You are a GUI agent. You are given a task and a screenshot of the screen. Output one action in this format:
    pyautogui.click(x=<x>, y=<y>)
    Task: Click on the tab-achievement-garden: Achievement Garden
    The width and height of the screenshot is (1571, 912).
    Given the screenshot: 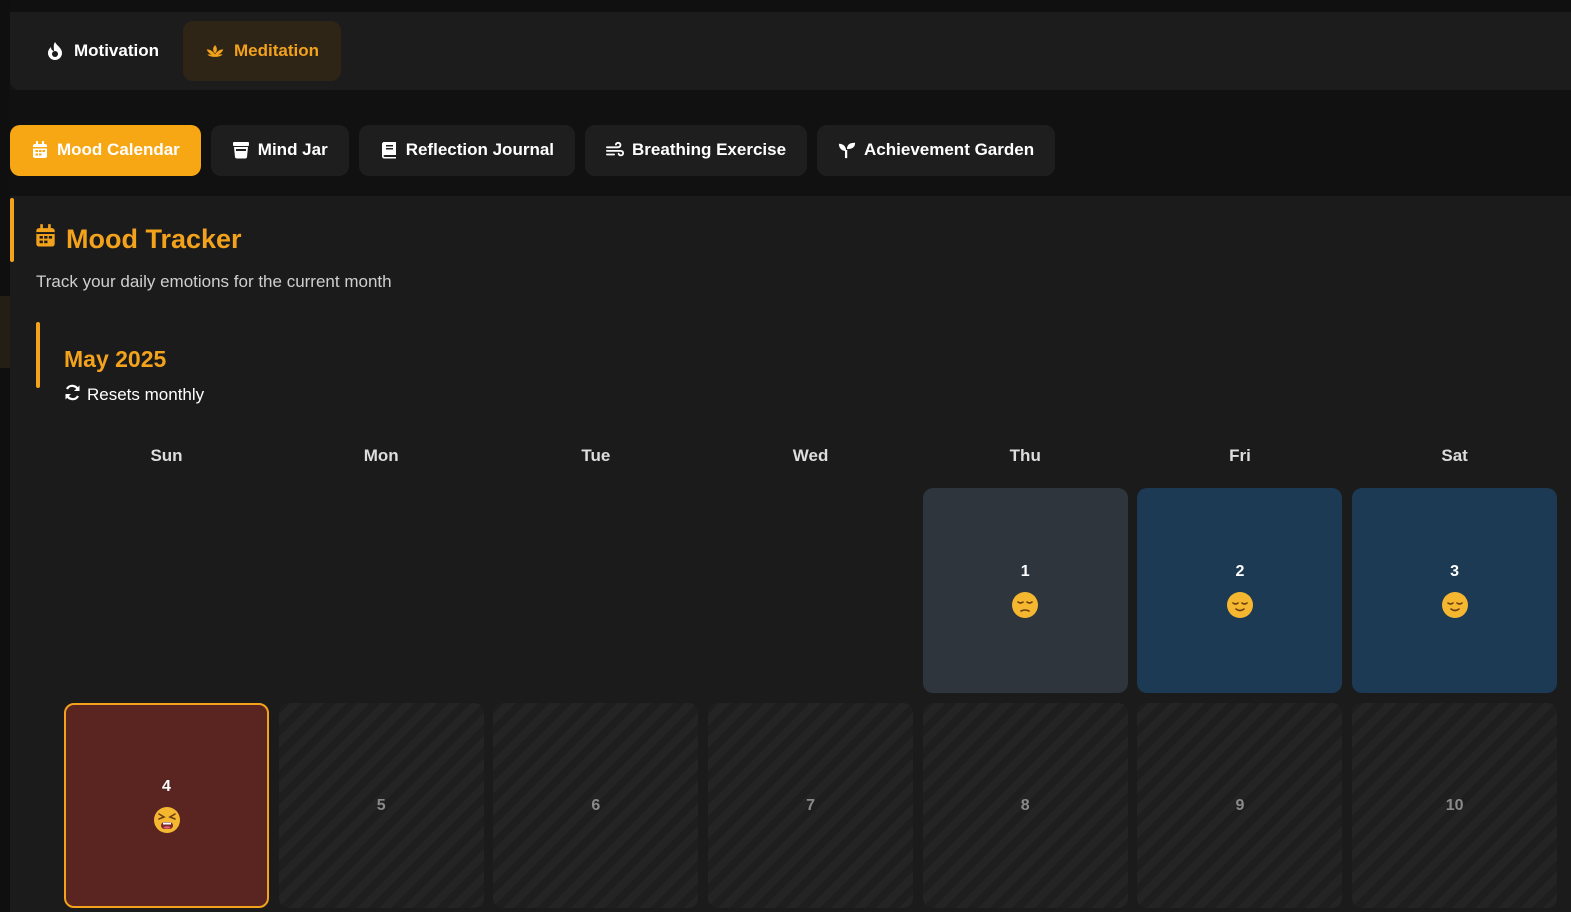 What is the action you would take?
    pyautogui.click(x=936, y=150)
    